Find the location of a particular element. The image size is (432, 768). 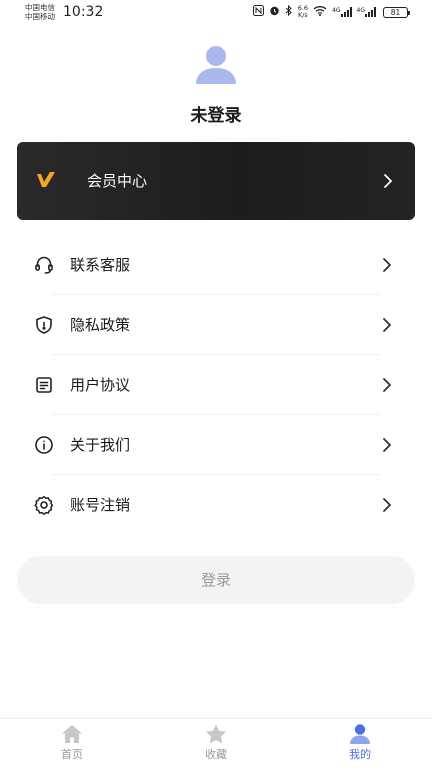

network-speed: 6.6 K/s is located at coordinates (303, 12).